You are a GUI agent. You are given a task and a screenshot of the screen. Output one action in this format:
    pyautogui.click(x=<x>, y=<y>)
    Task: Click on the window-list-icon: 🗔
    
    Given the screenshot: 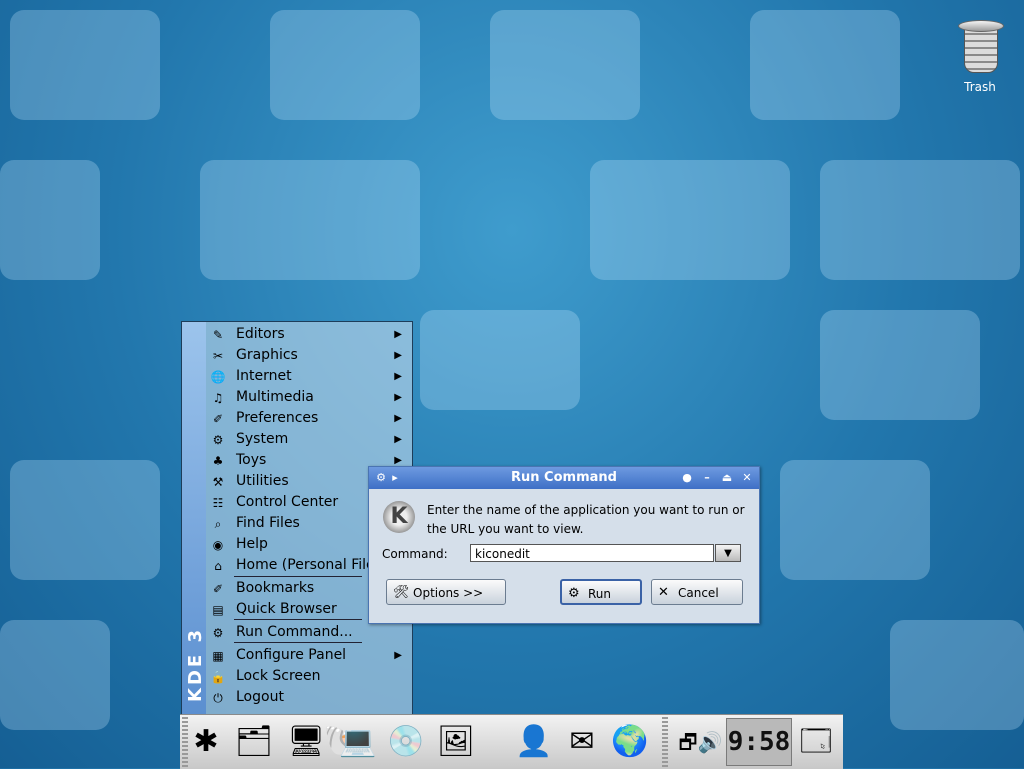 What is the action you would take?
    pyautogui.click(x=816, y=742)
    